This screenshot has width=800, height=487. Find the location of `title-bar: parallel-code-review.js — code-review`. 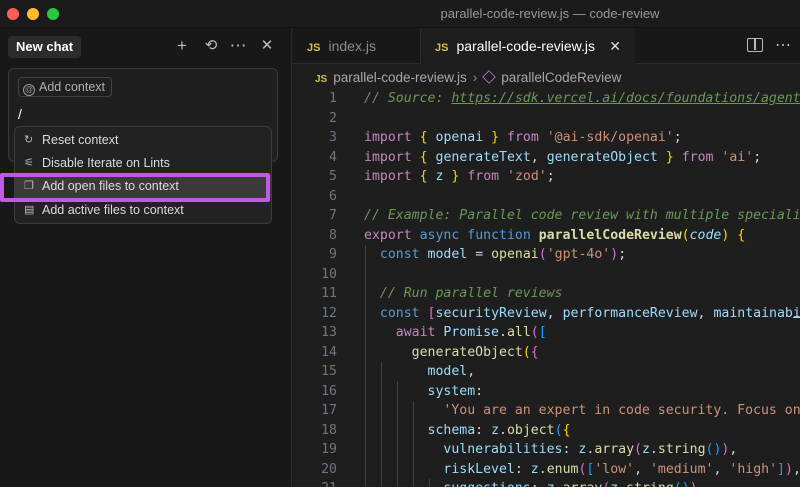

title-bar: parallel-code-review.js — code-review is located at coordinates (400, 14).